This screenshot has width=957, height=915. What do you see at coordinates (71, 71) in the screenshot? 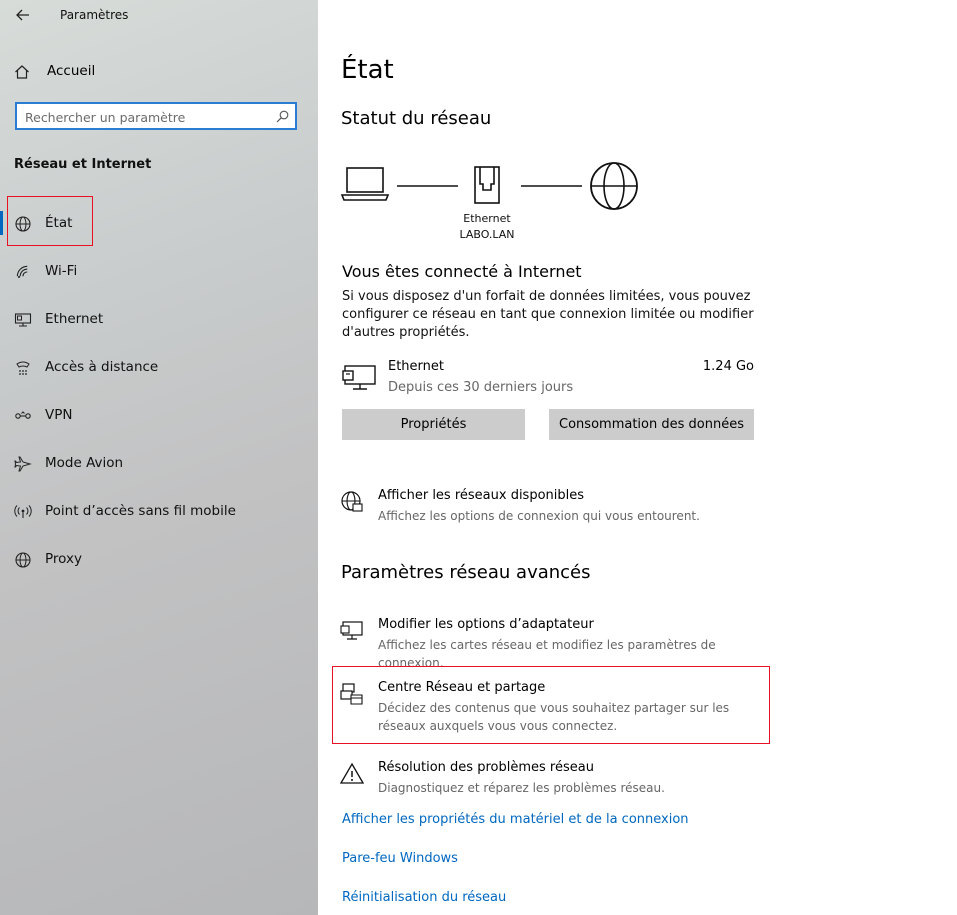
I see `home-label: Accueil` at bounding box center [71, 71].